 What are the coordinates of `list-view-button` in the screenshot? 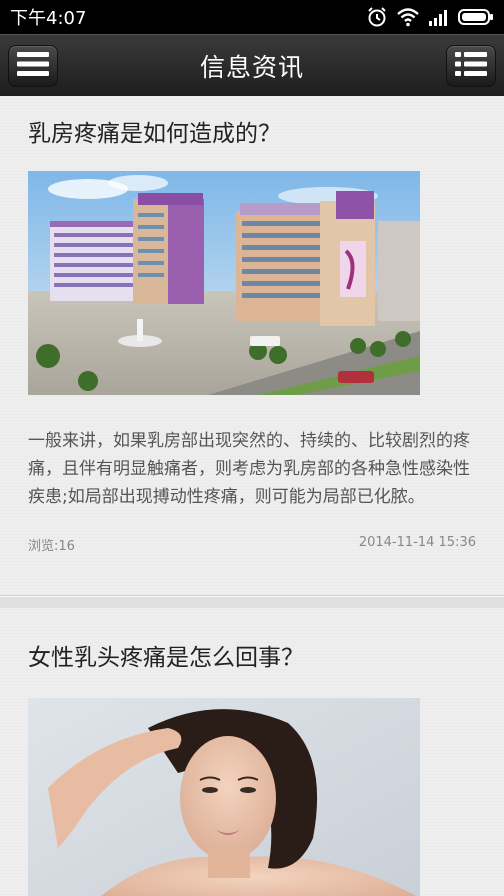 It's located at (471, 66).